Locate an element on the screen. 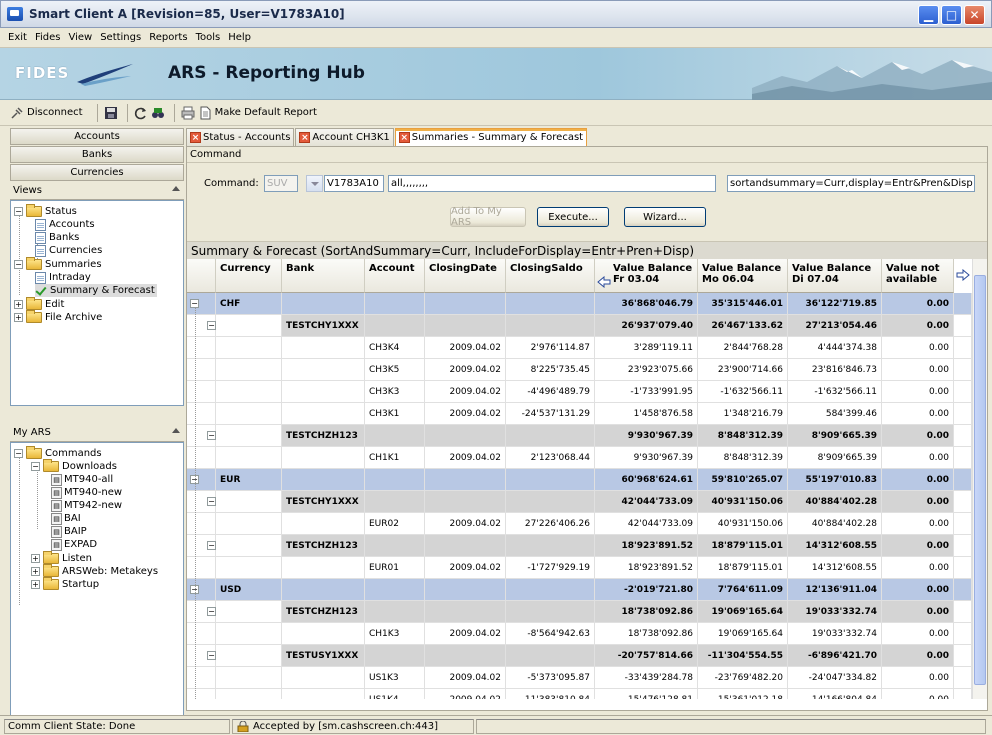 Image resolution: width=992 pixels, height=735 pixels. grid-header-closingsaldo: ClosingSaldo is located at coordinates (550, 276).